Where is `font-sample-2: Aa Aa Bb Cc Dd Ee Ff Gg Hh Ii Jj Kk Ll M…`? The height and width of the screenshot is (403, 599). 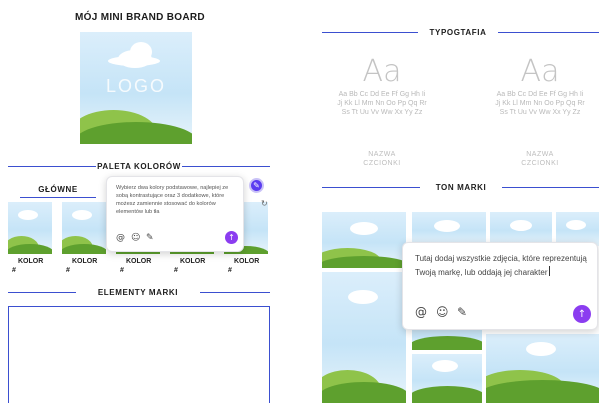 font-sample-2: Aa Aa Bb Cc Dd Ee Ff Gg Hh Ii Jj Kk Ll M… is located at coordinates (538, 86).